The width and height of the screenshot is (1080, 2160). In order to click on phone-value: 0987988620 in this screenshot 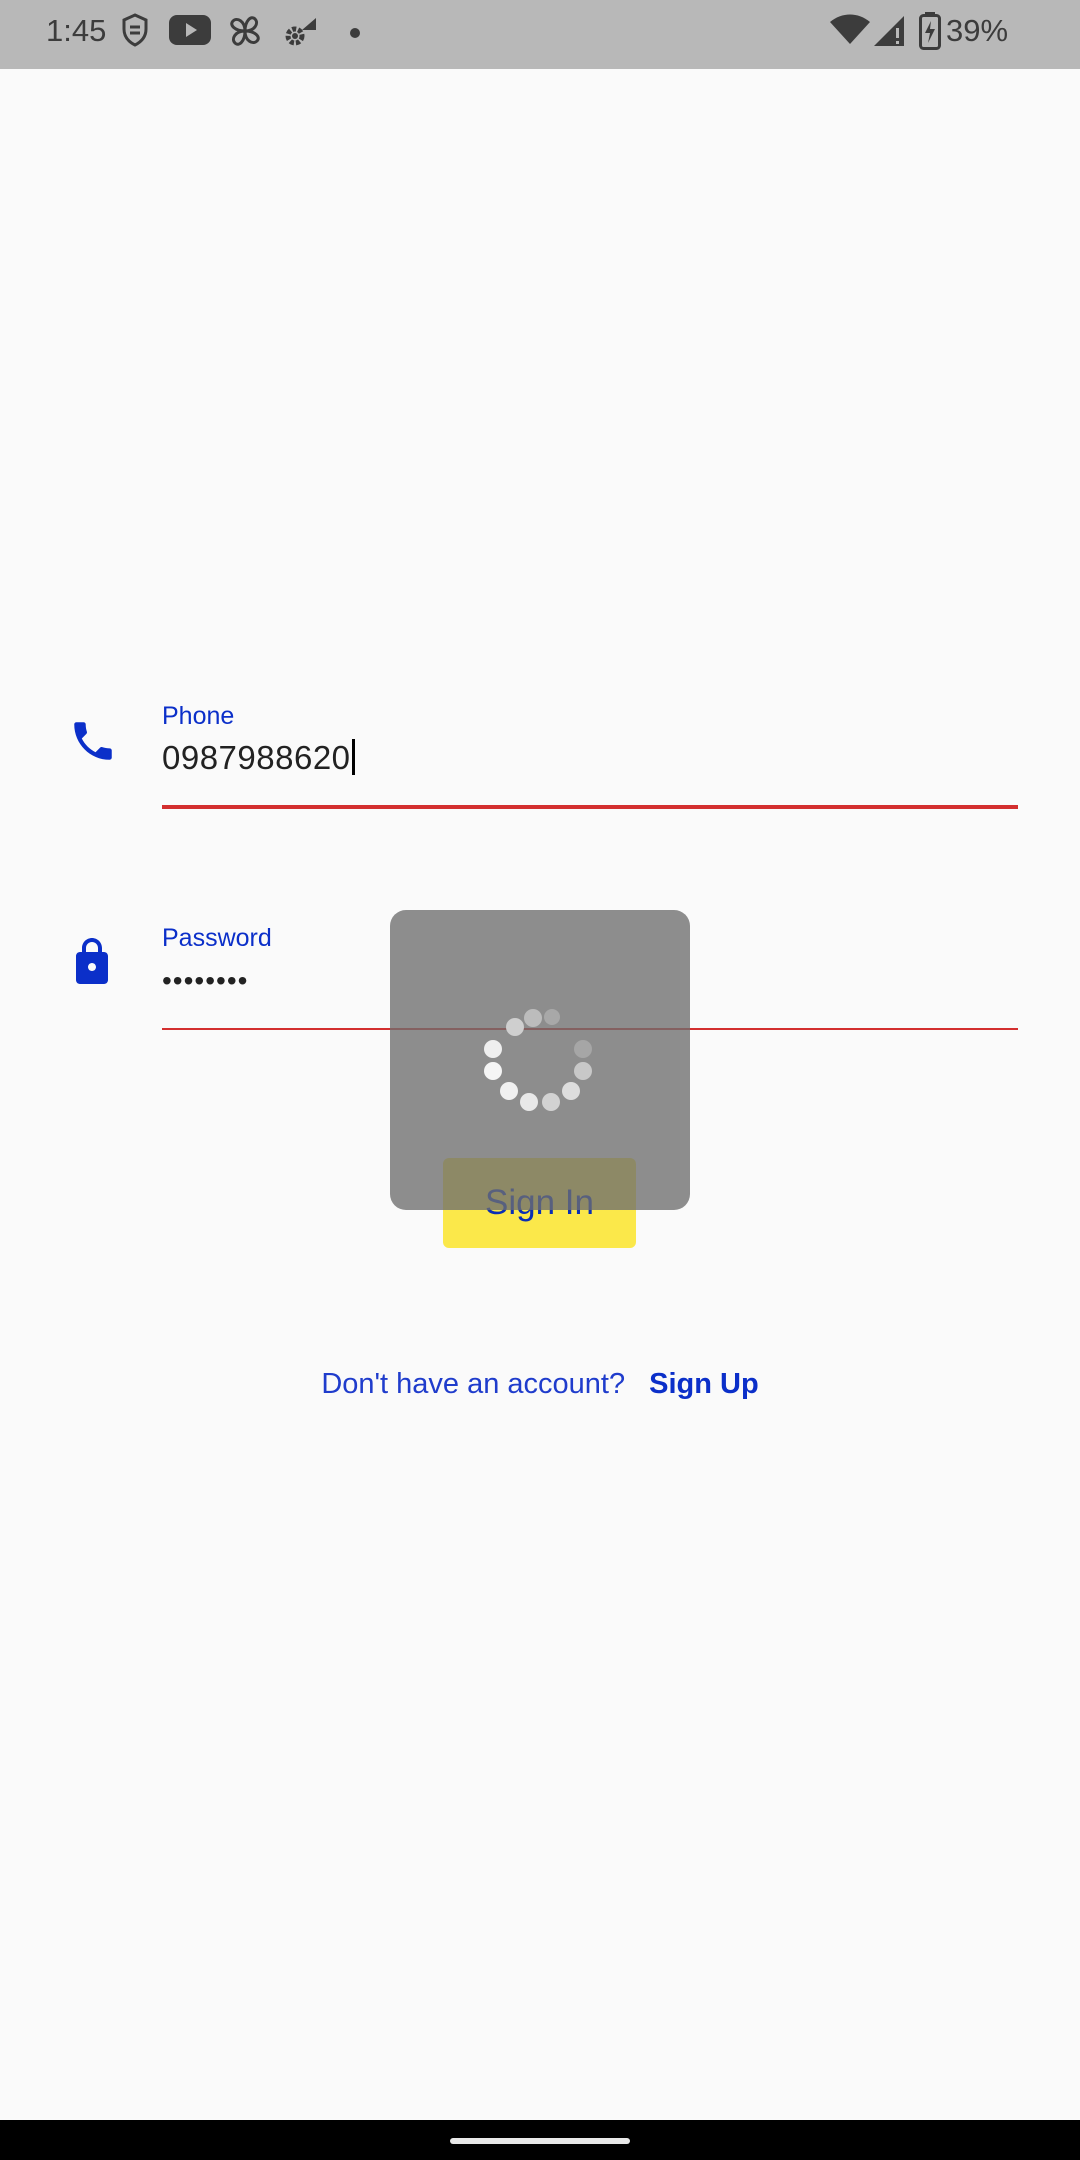, I will do `click(256, 757)`.